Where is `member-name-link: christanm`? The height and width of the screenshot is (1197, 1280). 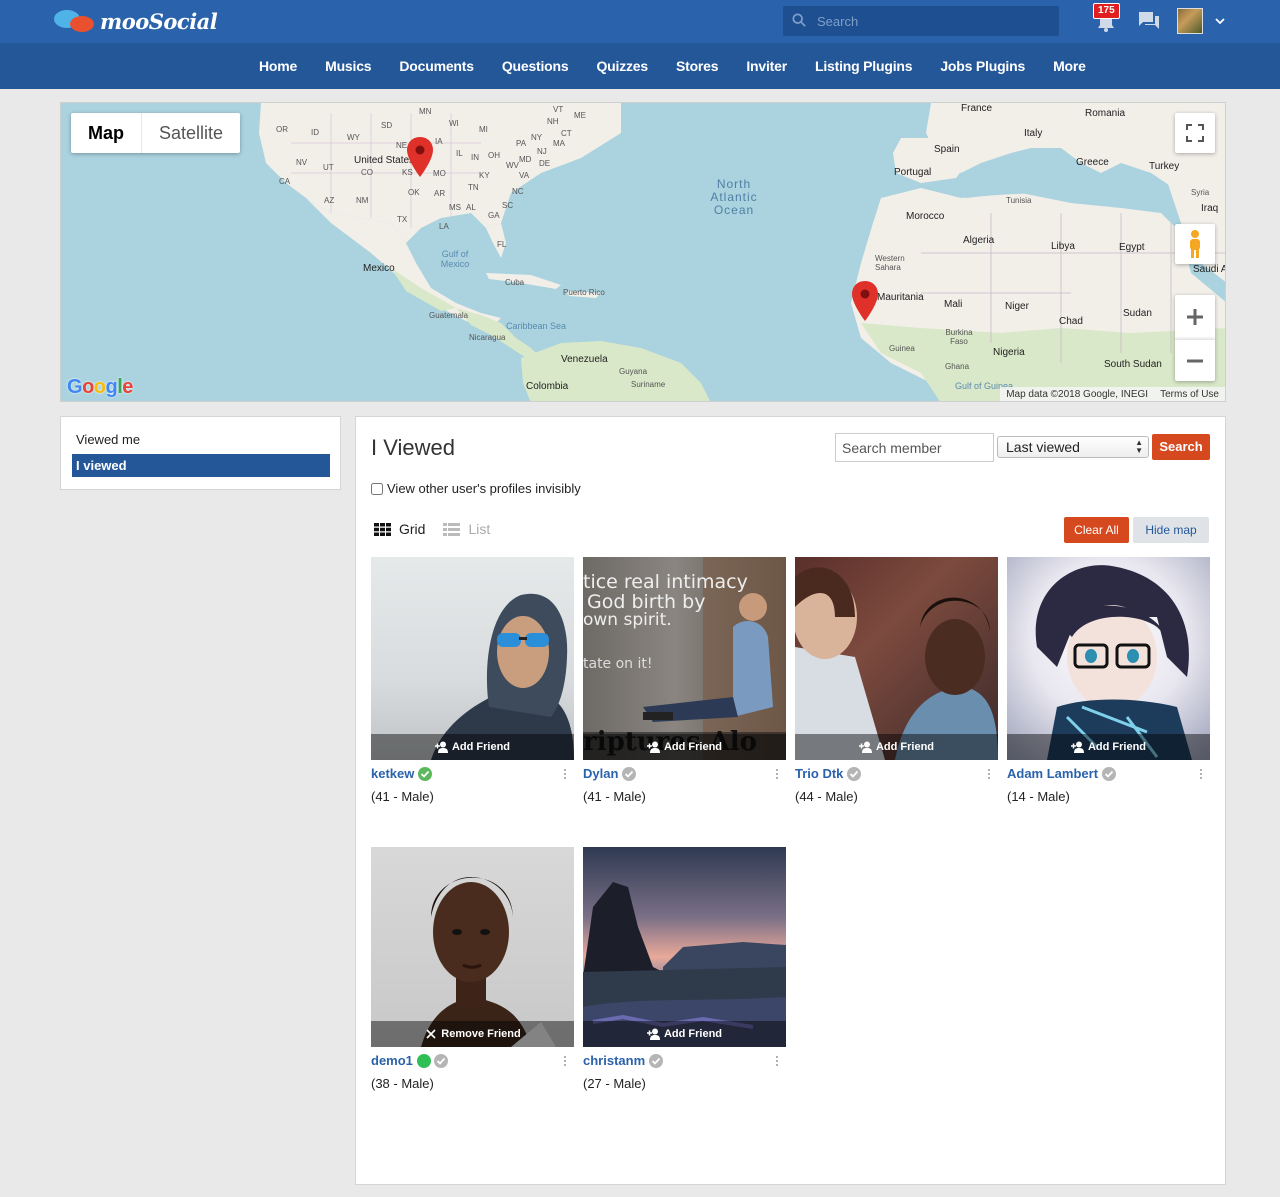 member-name-link: christanm is located at coordinates (623, 1060).